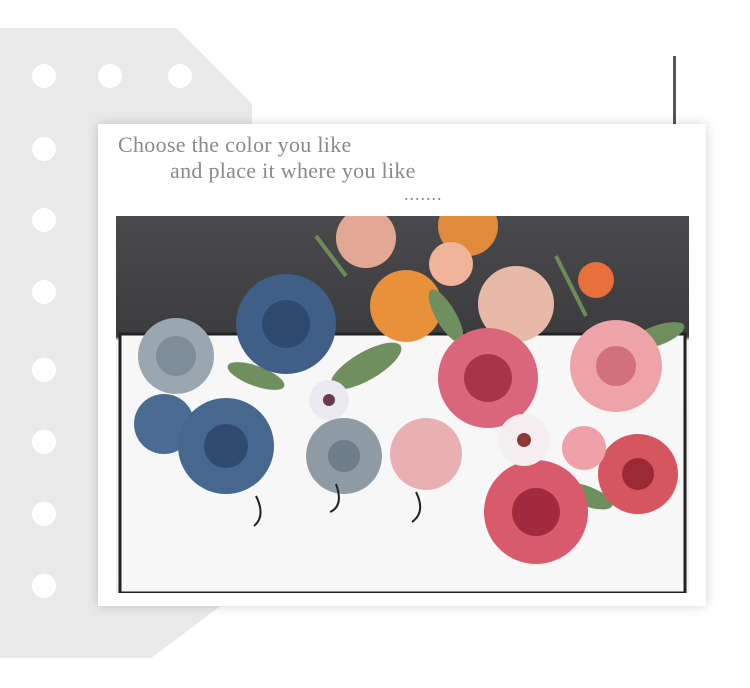 This screenshot has width=750, height=688. What do you see at coordinates (464, 279) in the screenshot?
I see `orange-bouquet` at bounding box center [464, 279].